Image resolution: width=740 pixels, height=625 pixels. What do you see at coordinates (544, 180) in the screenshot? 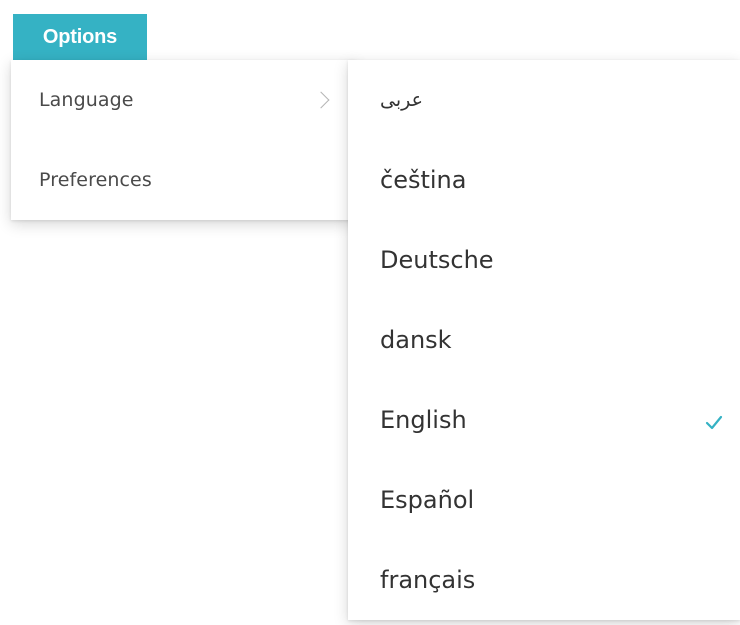
I see `language-option-czech: čeština` at bounding box center [544, 180].